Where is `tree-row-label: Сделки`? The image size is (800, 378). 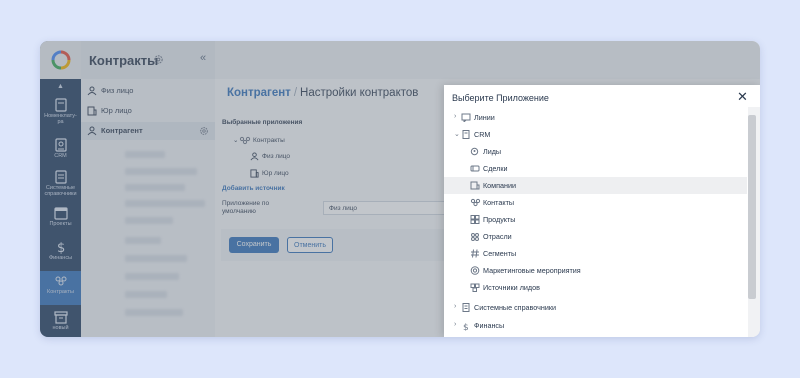 tree-row-label: Сделки is located at coordinates (495, 168).